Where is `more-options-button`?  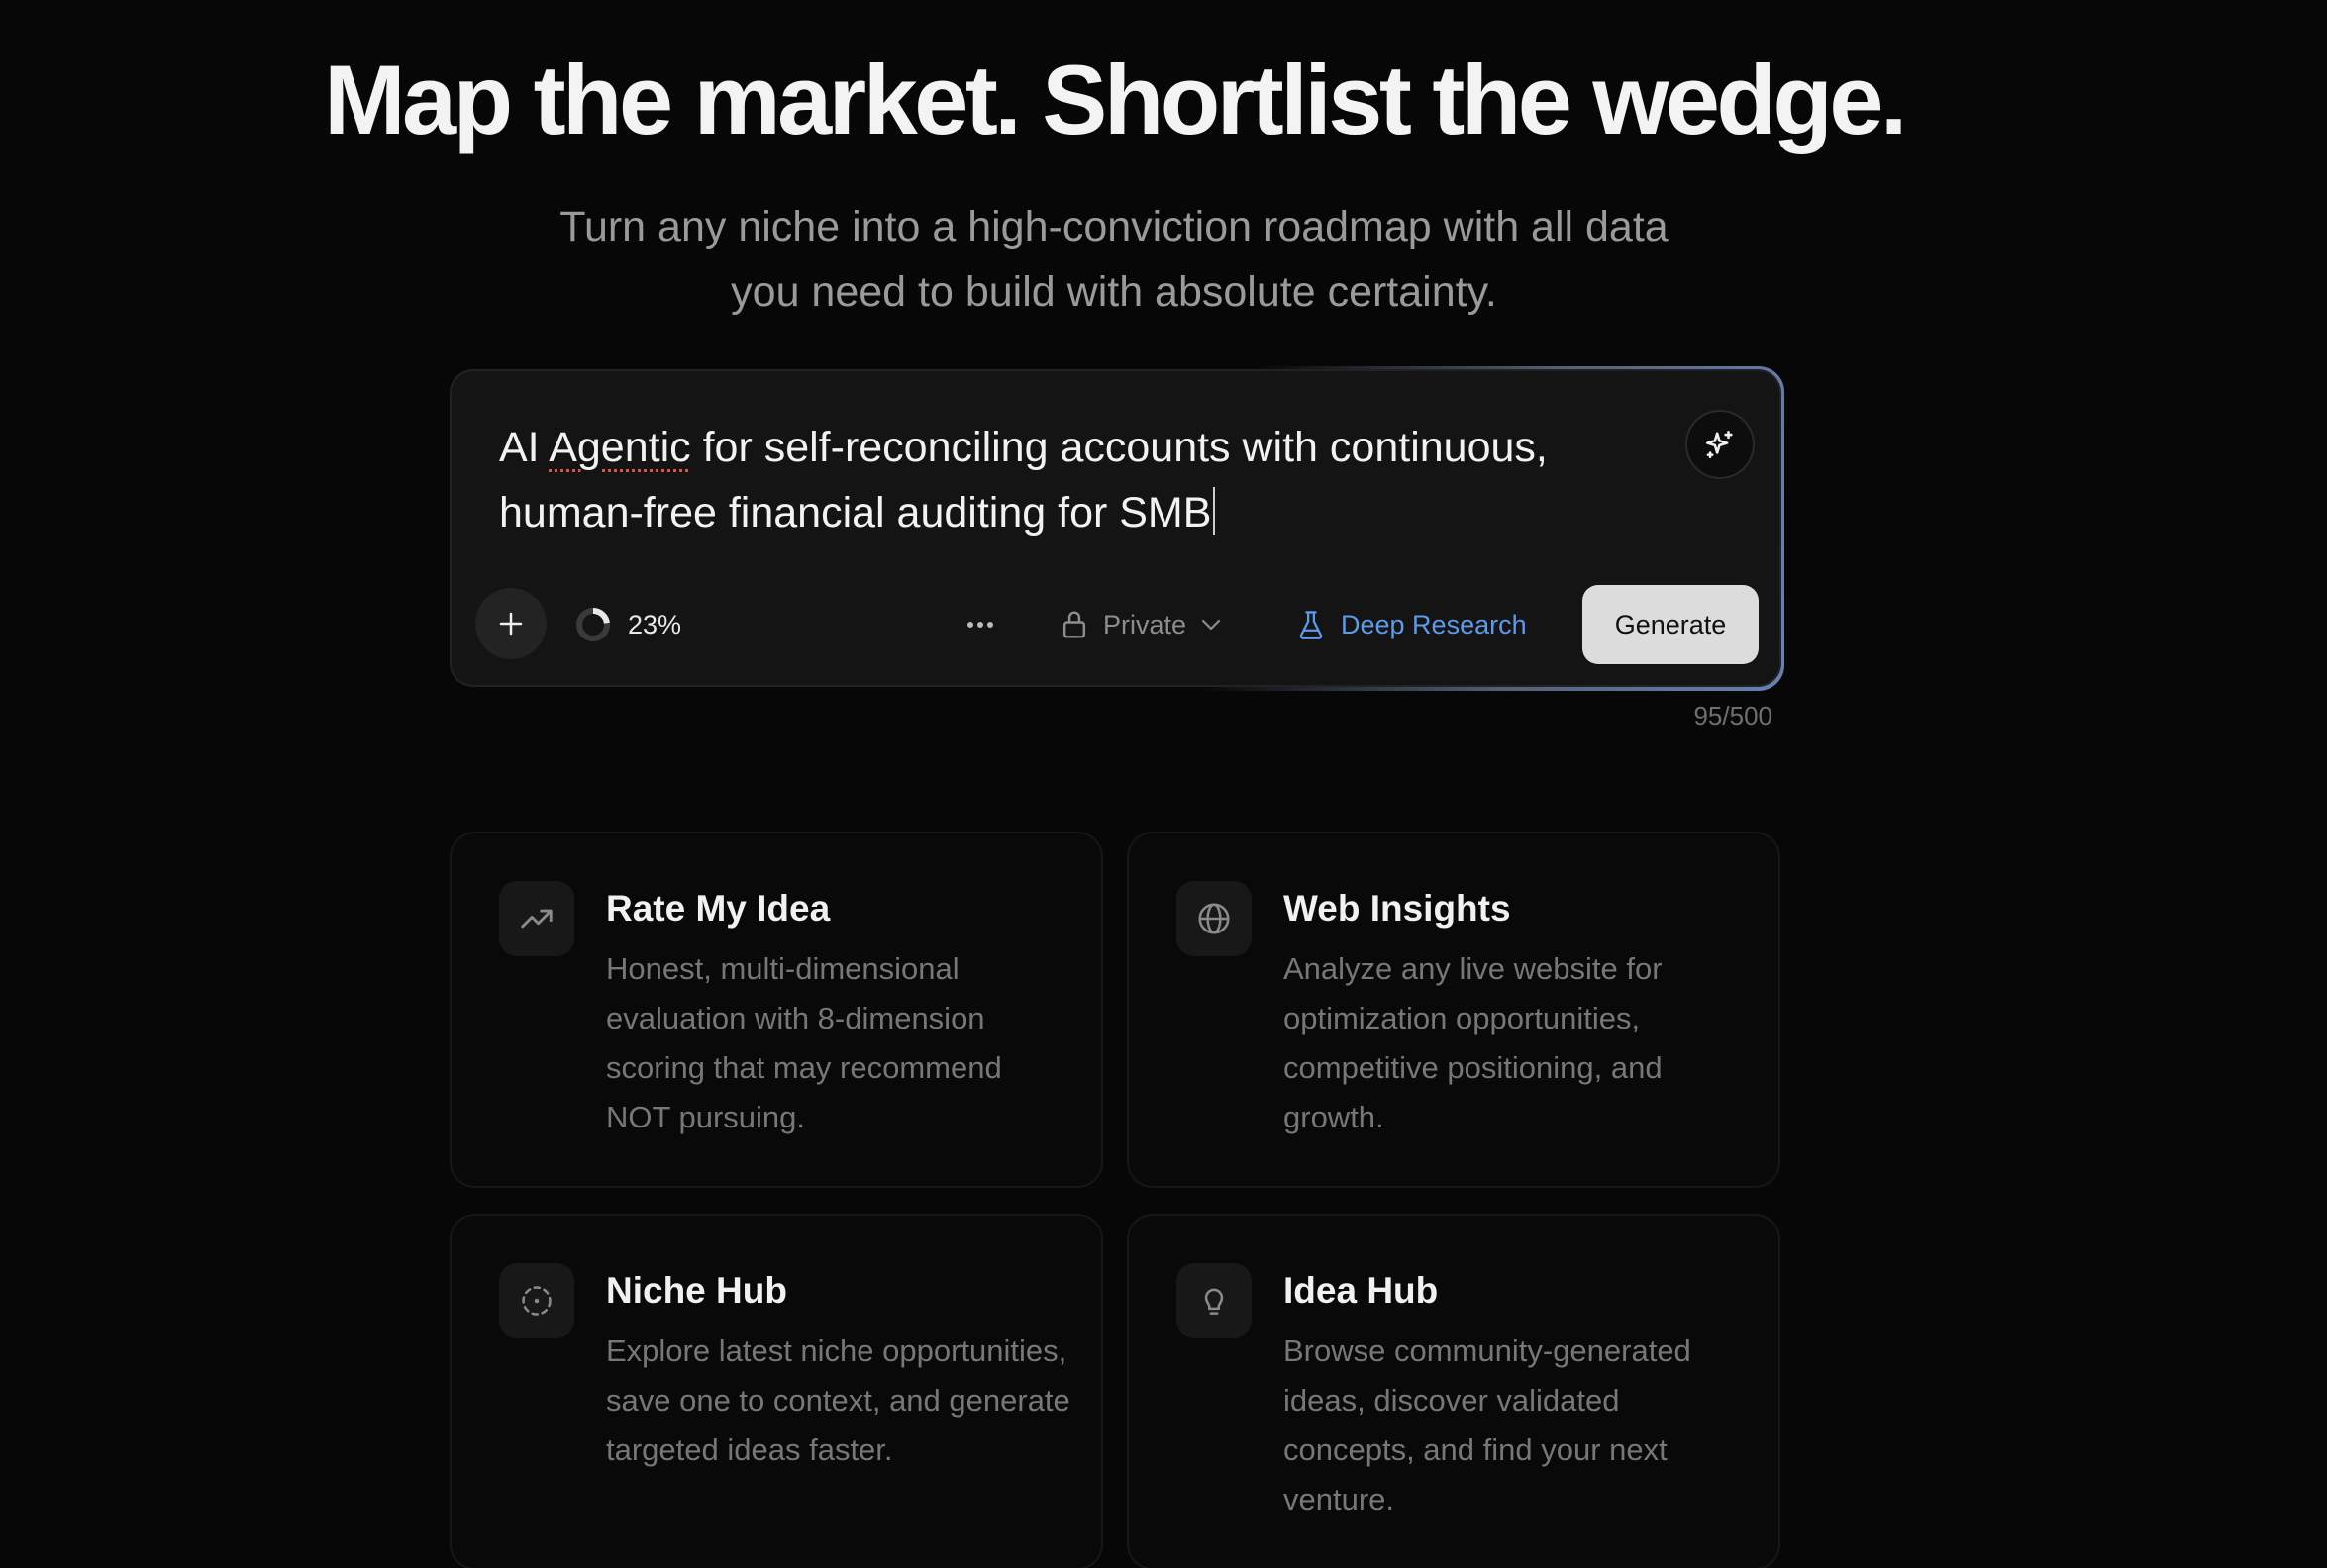
more-options-button is located at coordinates (980, 624).